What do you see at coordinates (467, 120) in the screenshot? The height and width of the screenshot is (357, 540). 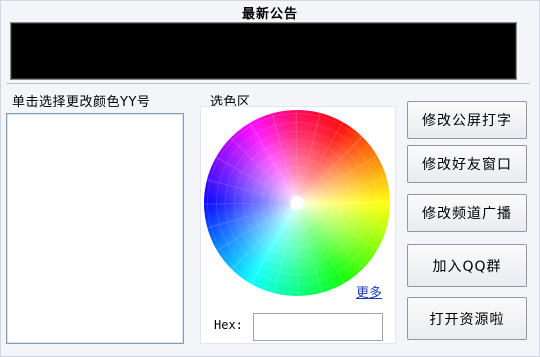 I see `edit-public-chat-button: 修改公屏打字` at bounding box center [467, 120].